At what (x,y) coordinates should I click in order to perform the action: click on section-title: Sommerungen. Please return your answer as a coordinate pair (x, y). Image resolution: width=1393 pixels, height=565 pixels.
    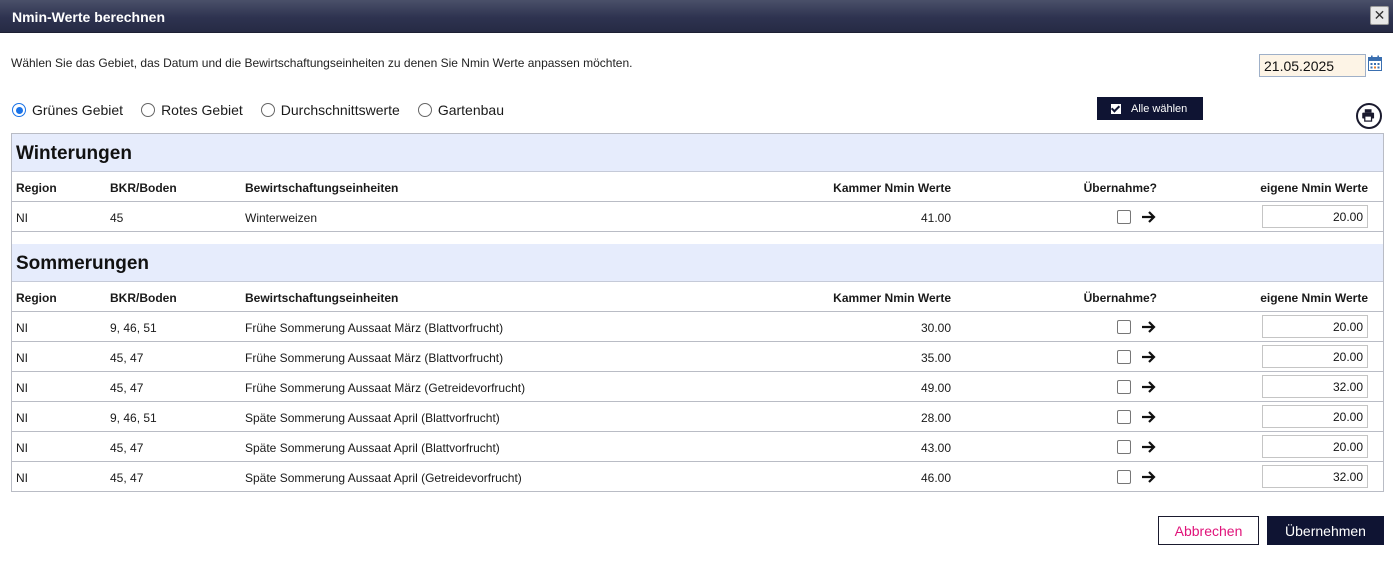
    Looking at the image, I should click on (83, 263).